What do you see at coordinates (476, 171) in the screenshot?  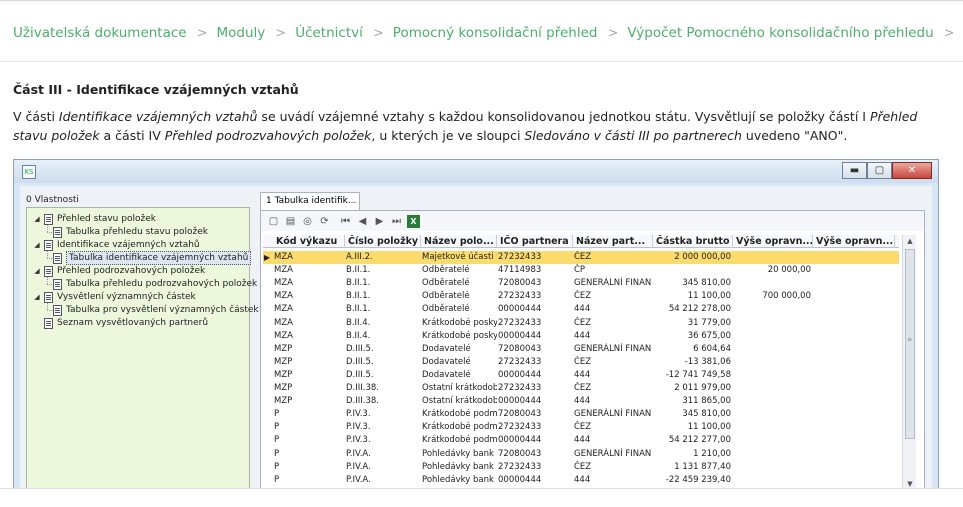 I see `window-titlebar: KS ▬ ▢ ✕` at bounding box center [476, 171].